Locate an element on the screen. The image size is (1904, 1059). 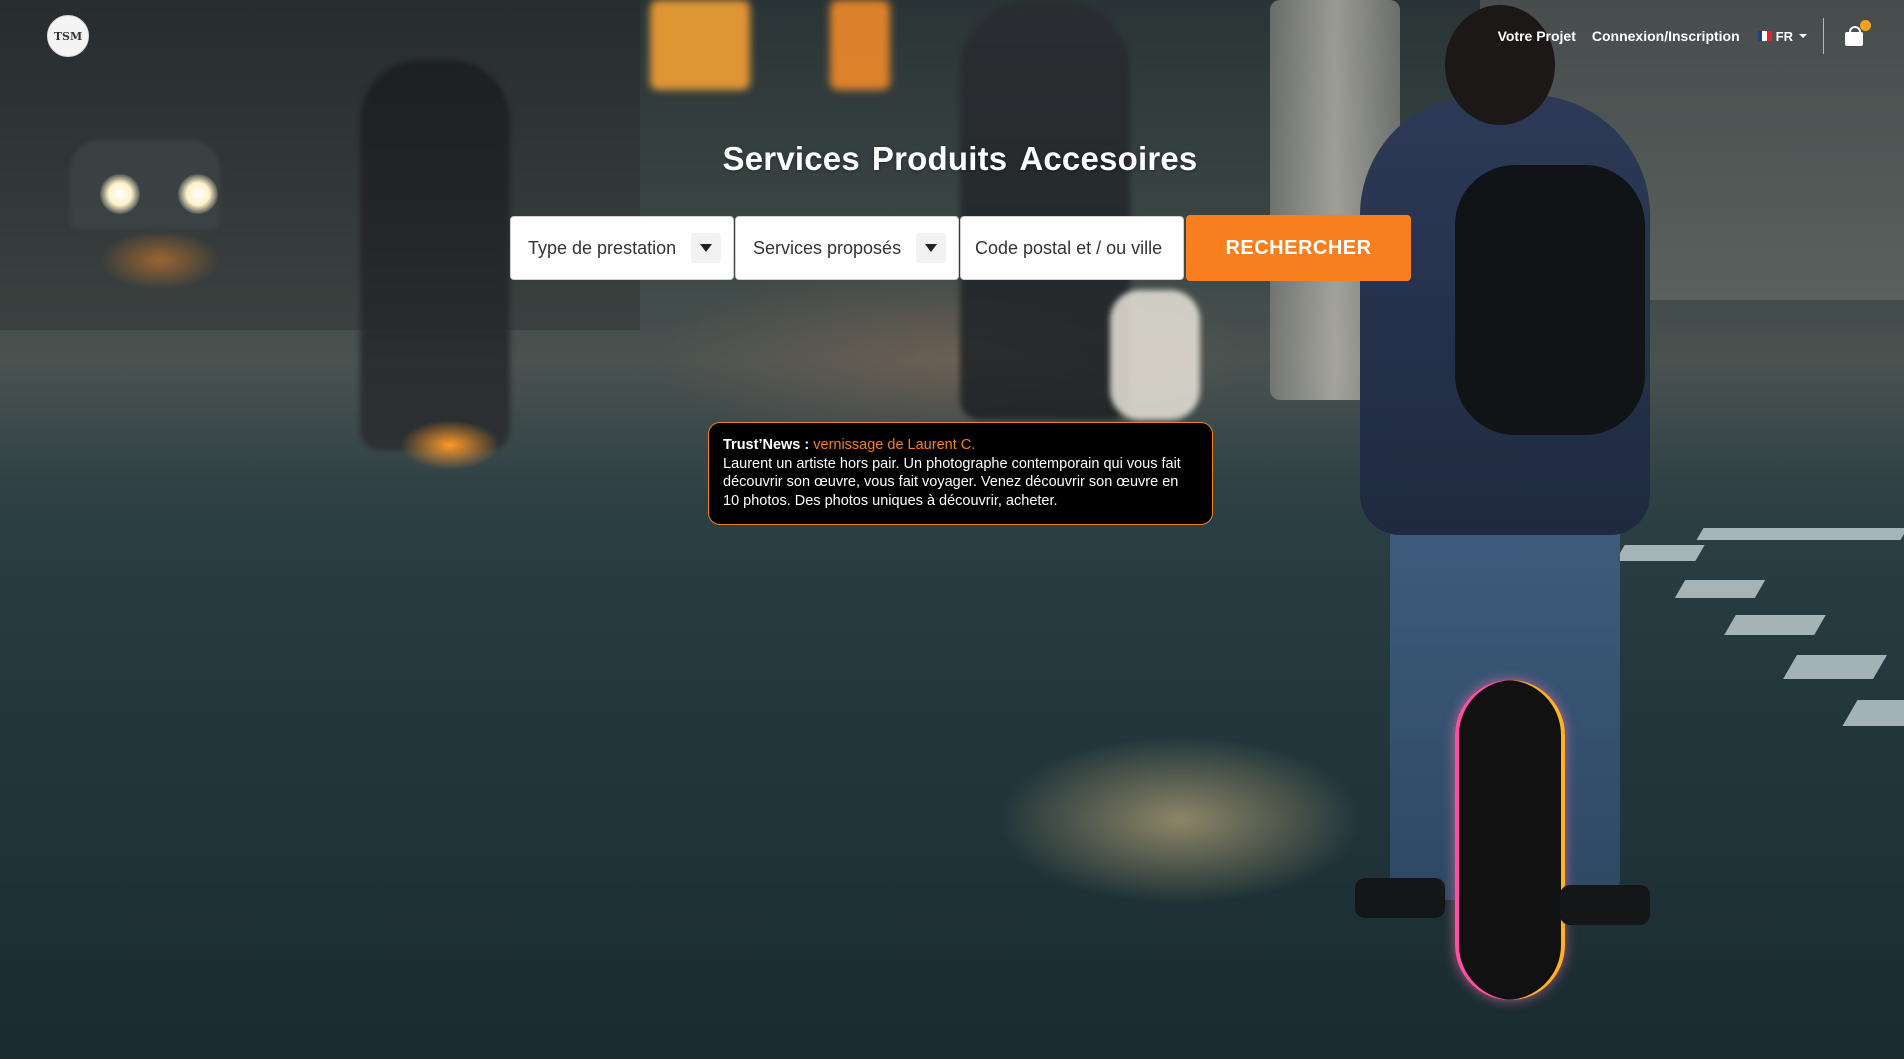
language-code: FR is located at coordinates (1784, 36).